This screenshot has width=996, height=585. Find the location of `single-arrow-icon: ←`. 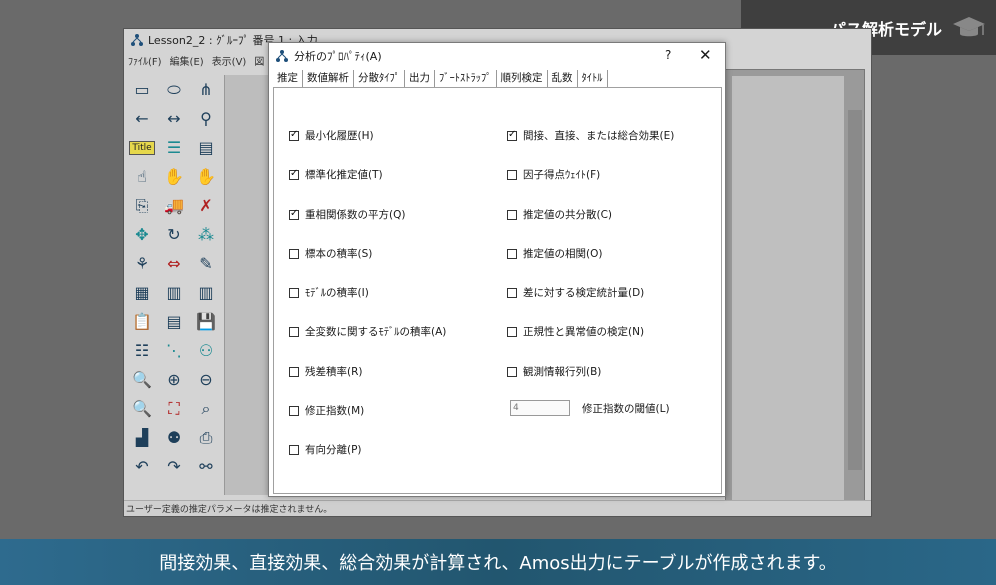

single-arrow-icon: ← is located at coordinates (142, 118).